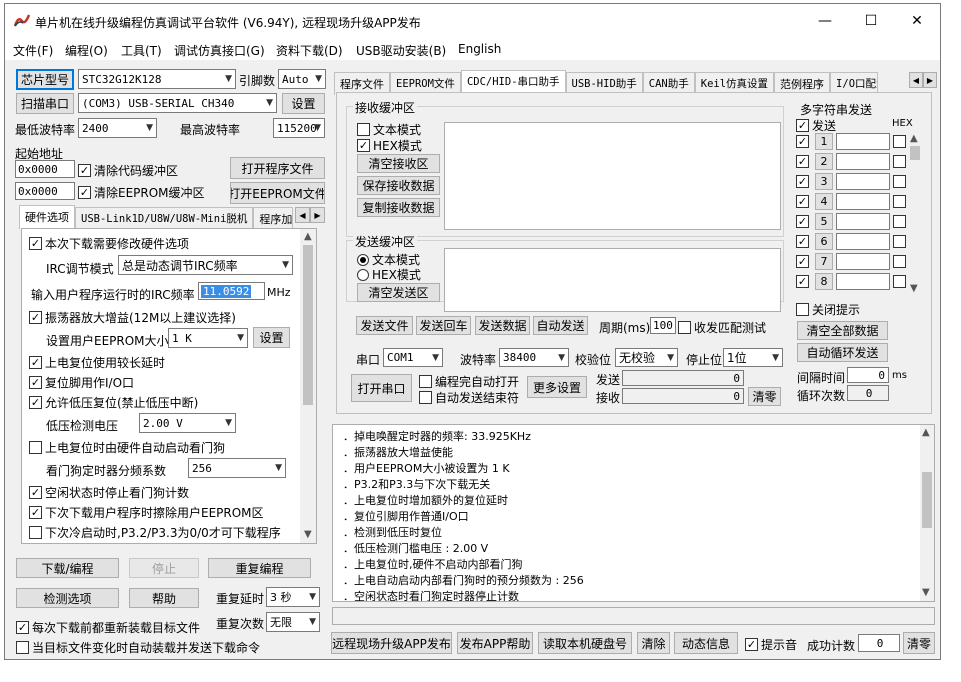  What do you see at coordinates (33, 50) in the screenshot?
I see `menu-file: 文件(F)` at bounding box center [33, 50].